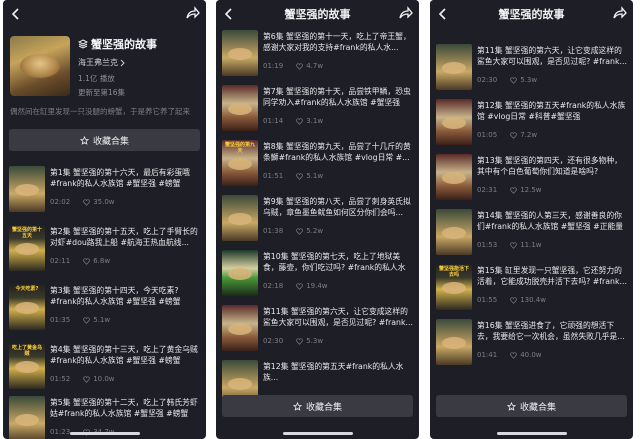 This screenshot has width=640, height=439. I want to click on episode-likes: 10.0w, so click(104, 379).